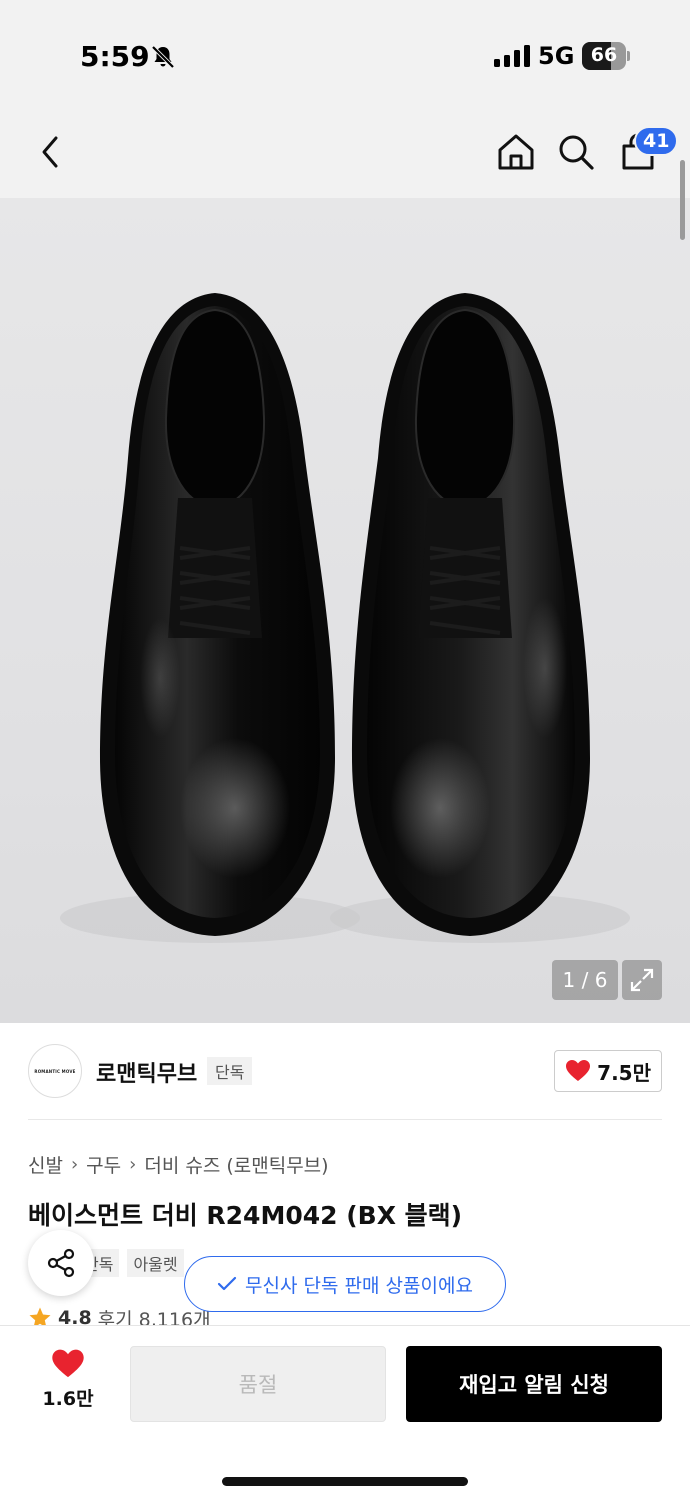 The width and height of the screenshot is (690, 1500). What do you see at coordinates (227, 1283) in the screenshot?
I see `check-icon` at bounding box center [227, 1283].